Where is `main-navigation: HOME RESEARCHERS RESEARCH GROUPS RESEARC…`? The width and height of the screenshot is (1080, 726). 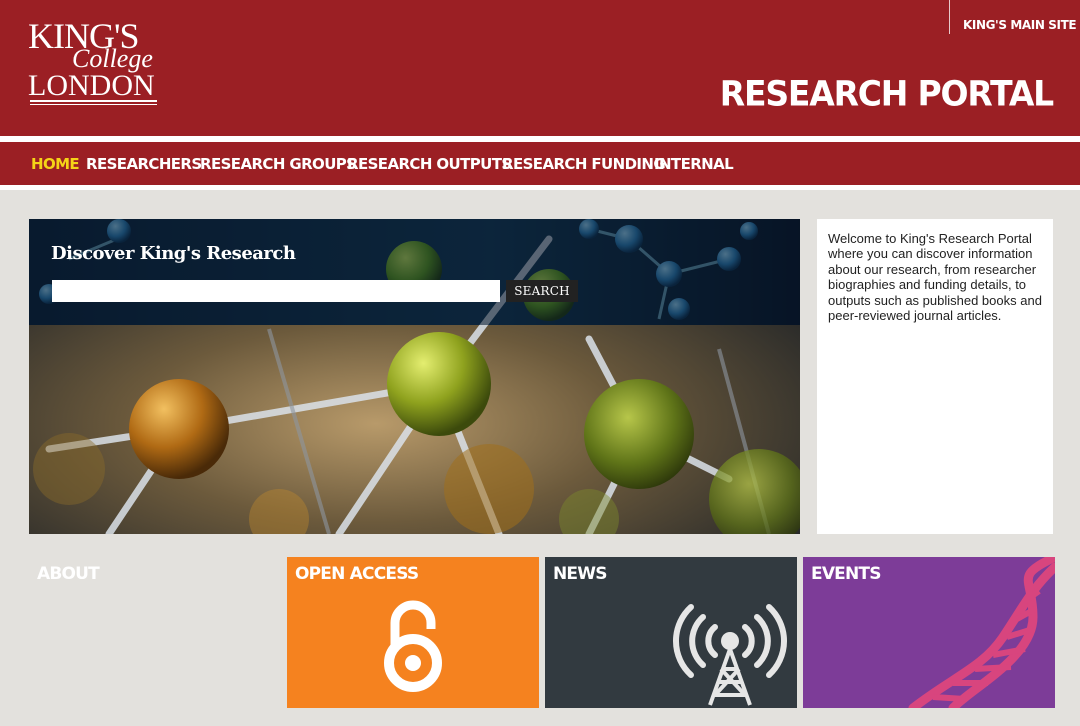
main-navigation: HOME RESEARCHERS RESEARCH GROUPS RESEARC… is located at coordinates (540, 163).